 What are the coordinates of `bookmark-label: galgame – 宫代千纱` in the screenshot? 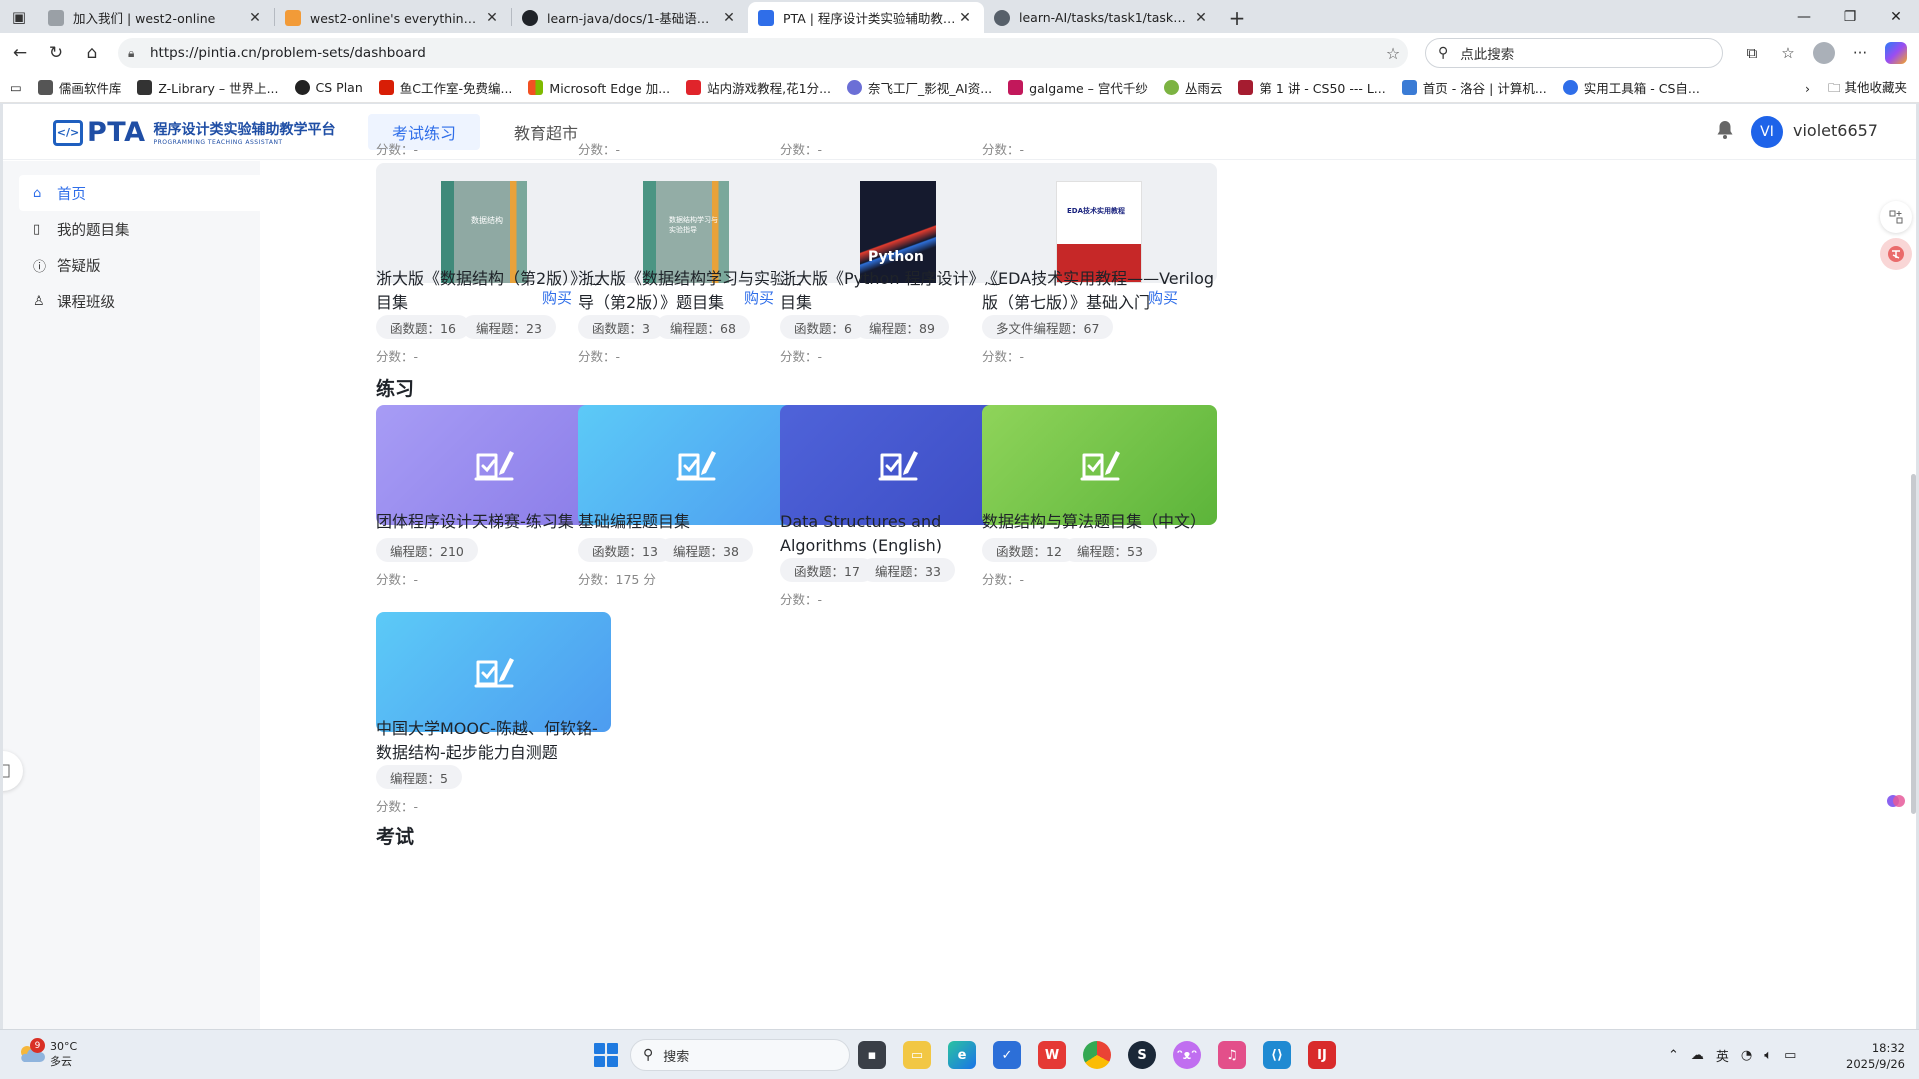 It's located at (1088, 88).